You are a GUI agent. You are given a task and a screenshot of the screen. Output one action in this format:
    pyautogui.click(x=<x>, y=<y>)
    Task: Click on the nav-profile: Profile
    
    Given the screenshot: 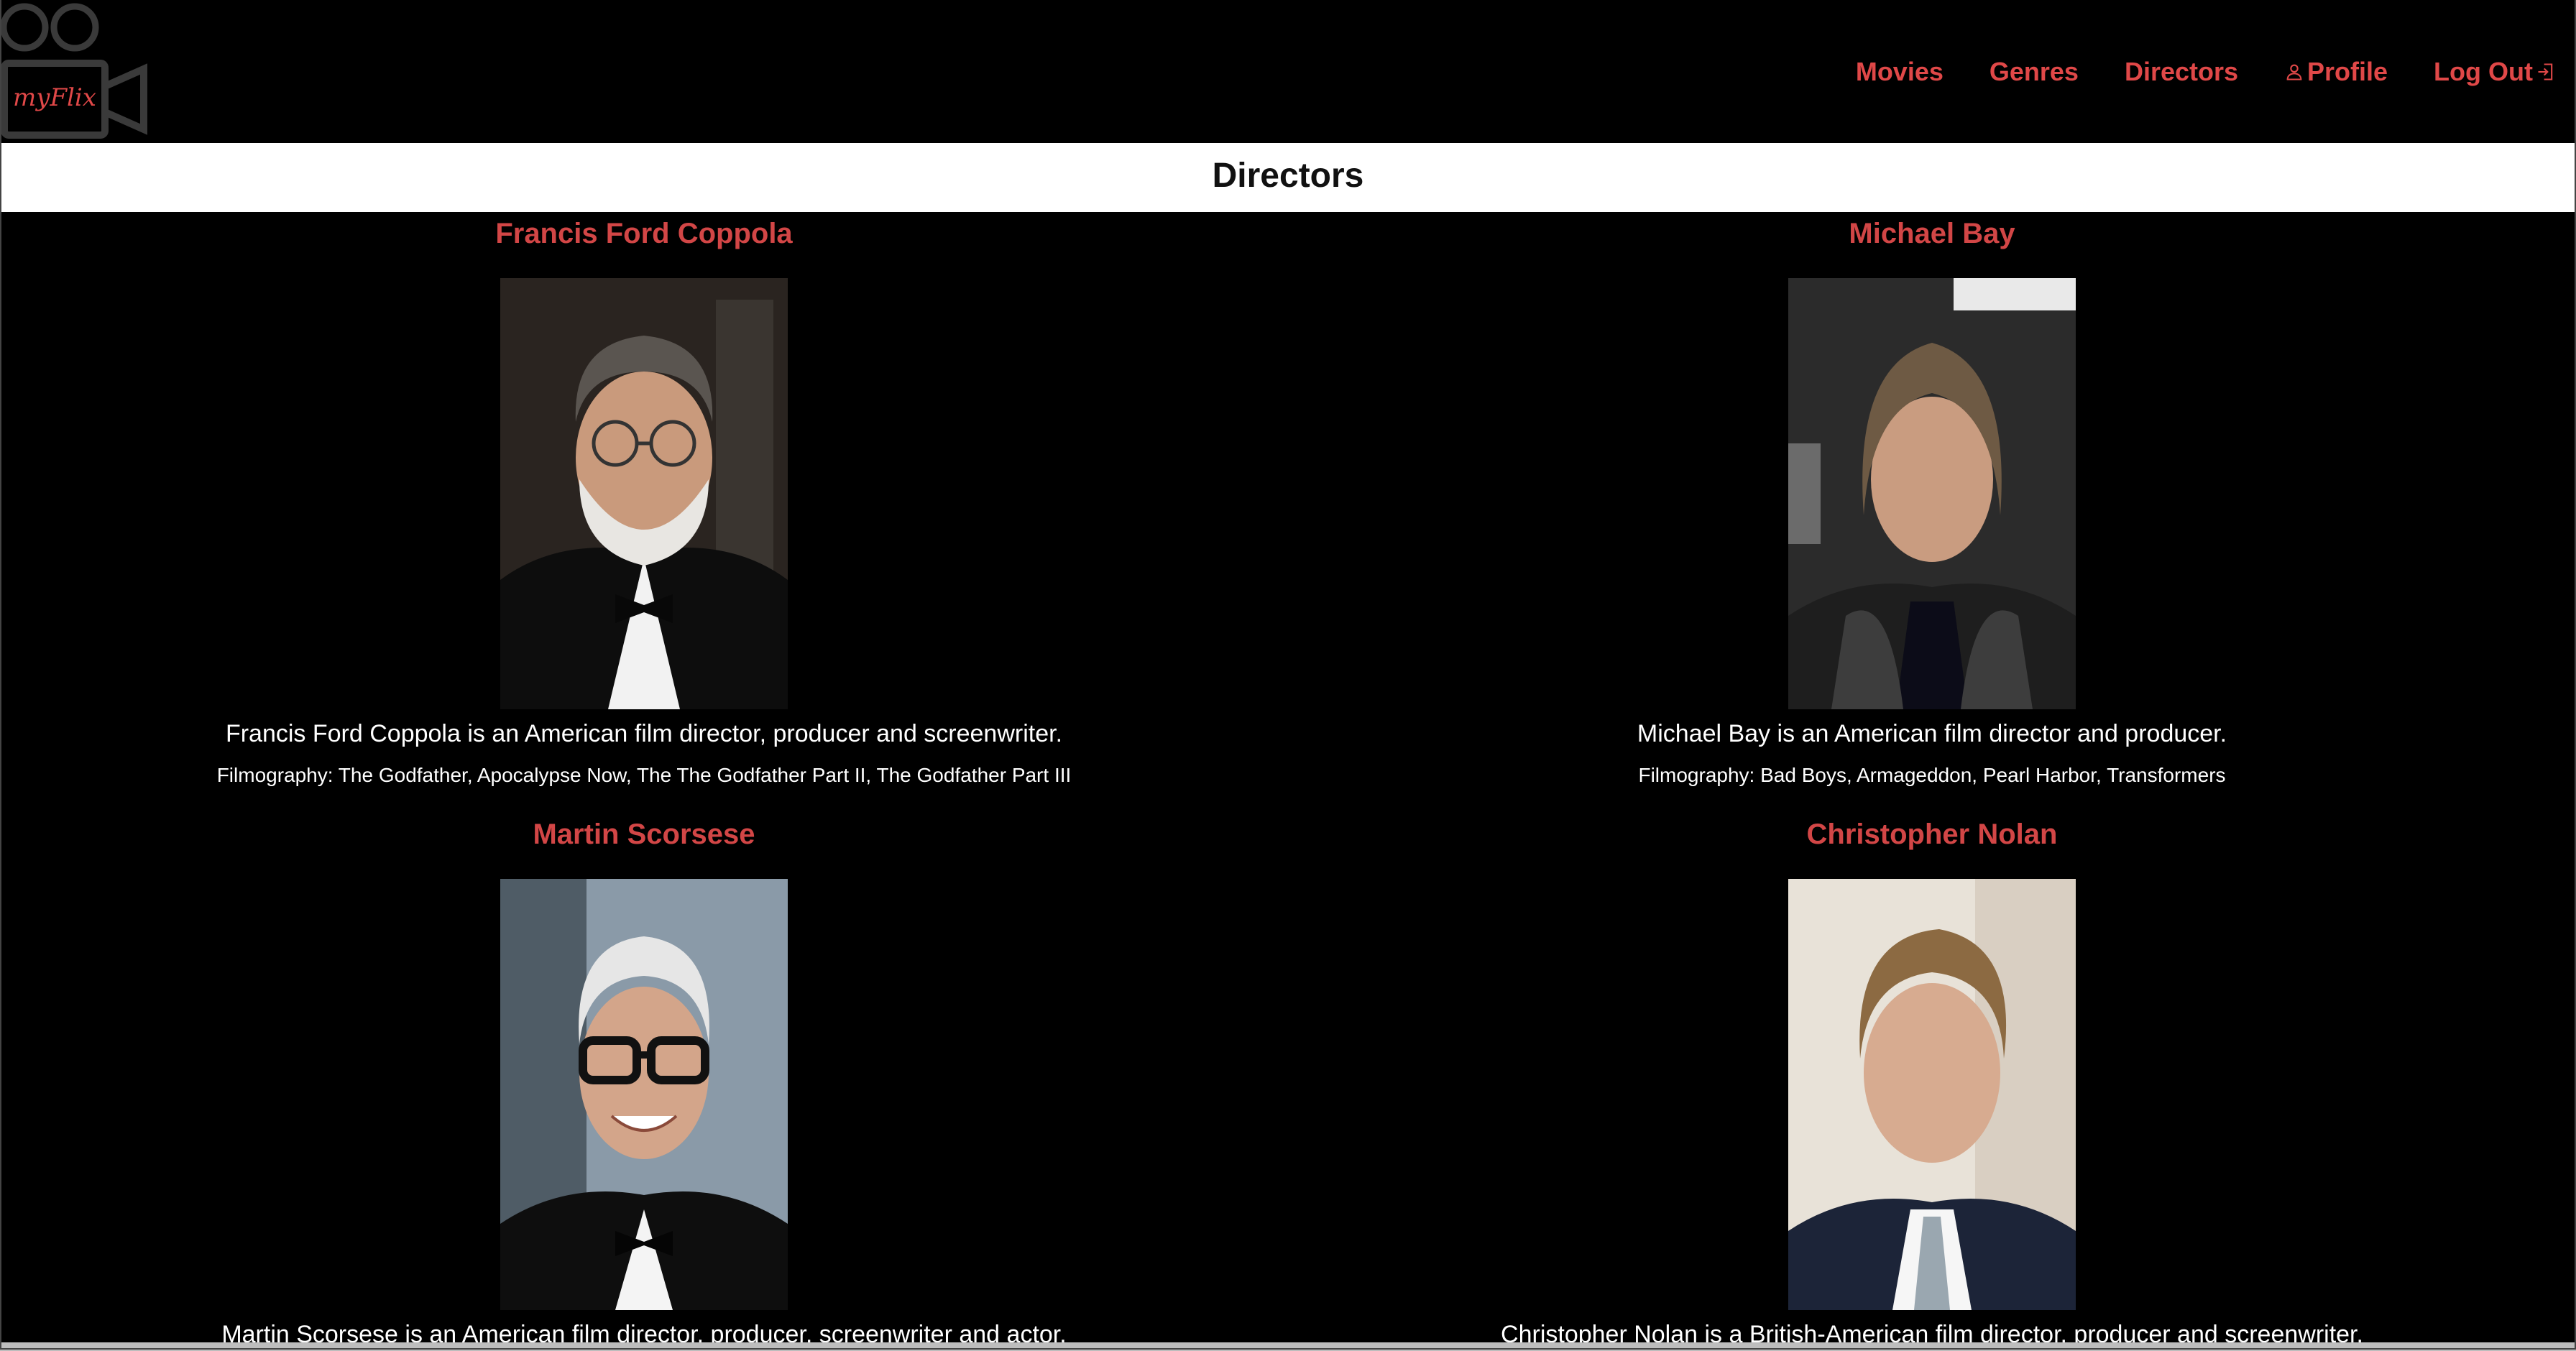 What is the action you would take?
    pyautogui.click(x=2336, y=72)
    